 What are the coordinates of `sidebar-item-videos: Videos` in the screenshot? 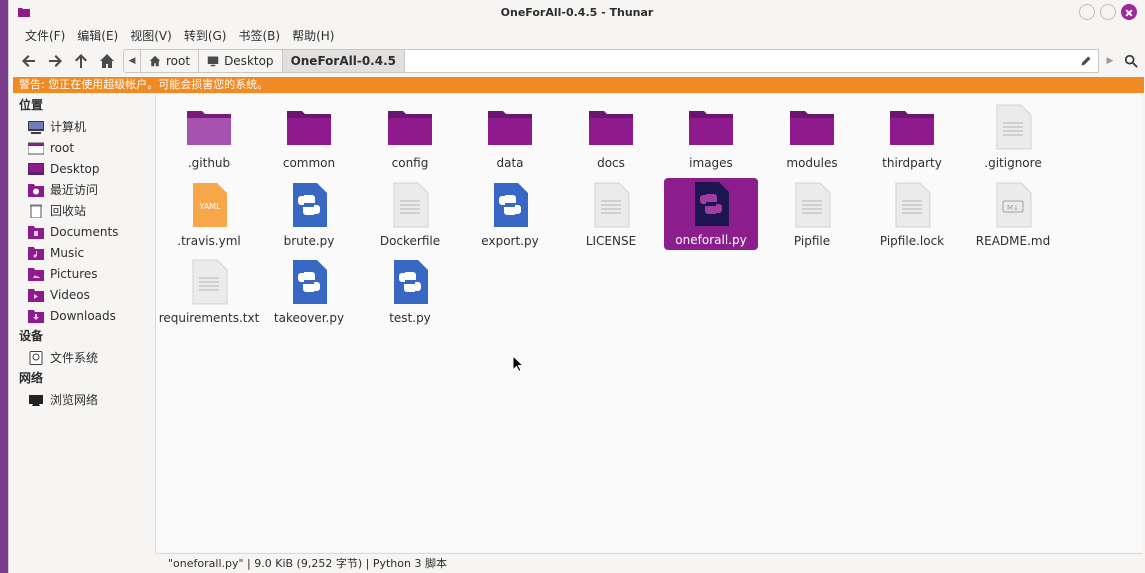 It's located at (81, 294).